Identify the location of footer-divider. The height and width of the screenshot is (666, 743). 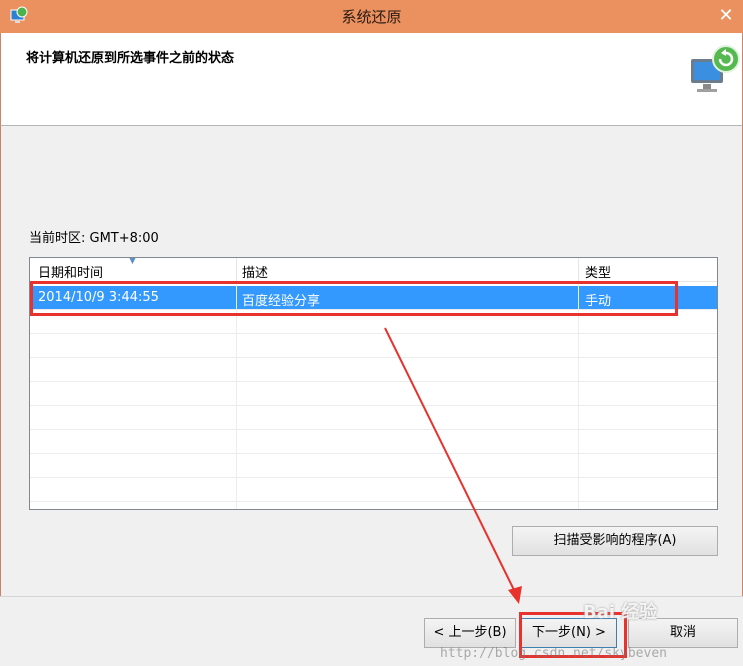
(371, 596).